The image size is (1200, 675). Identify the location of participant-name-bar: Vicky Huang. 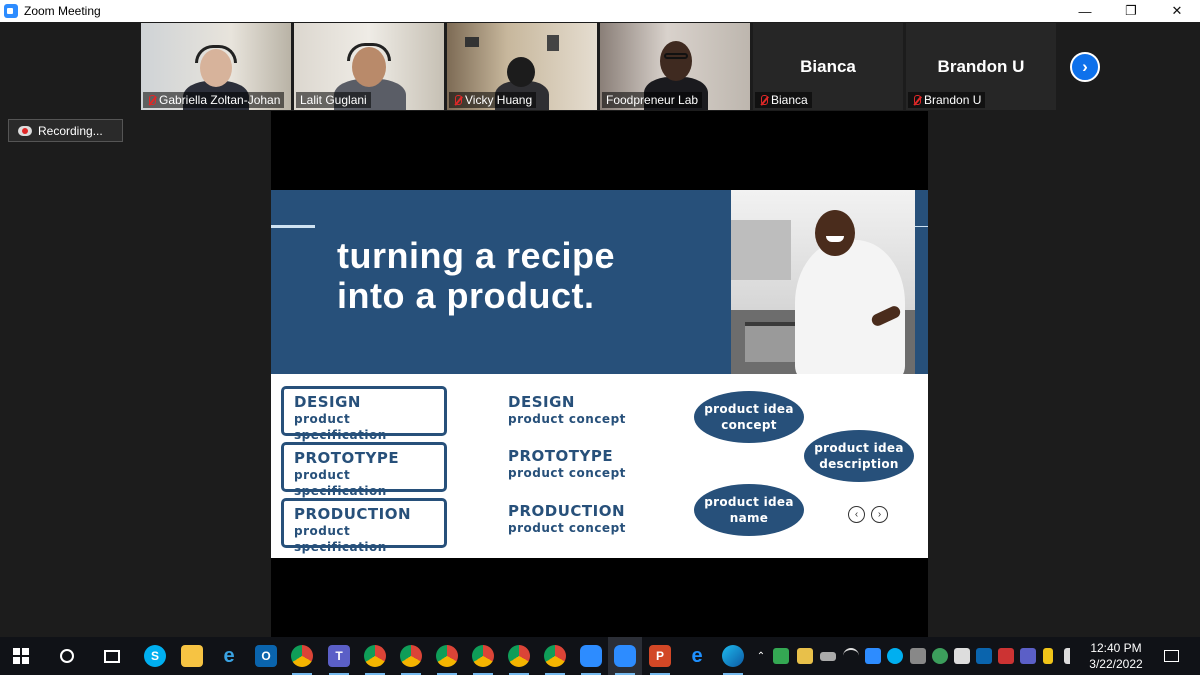
(493, 100).